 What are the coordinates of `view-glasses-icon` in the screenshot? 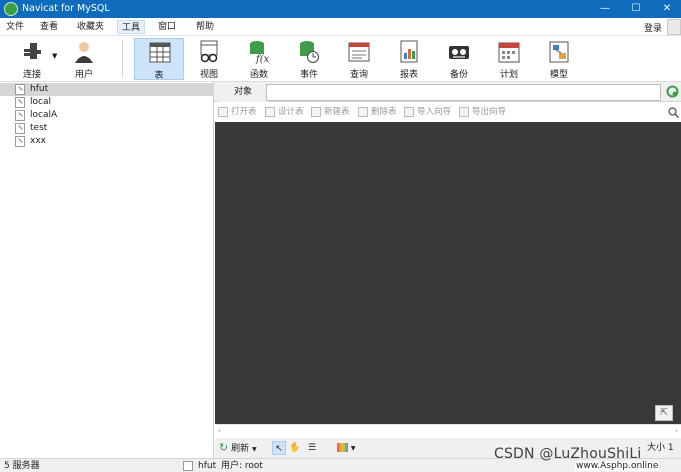 It's located at (209, 51).